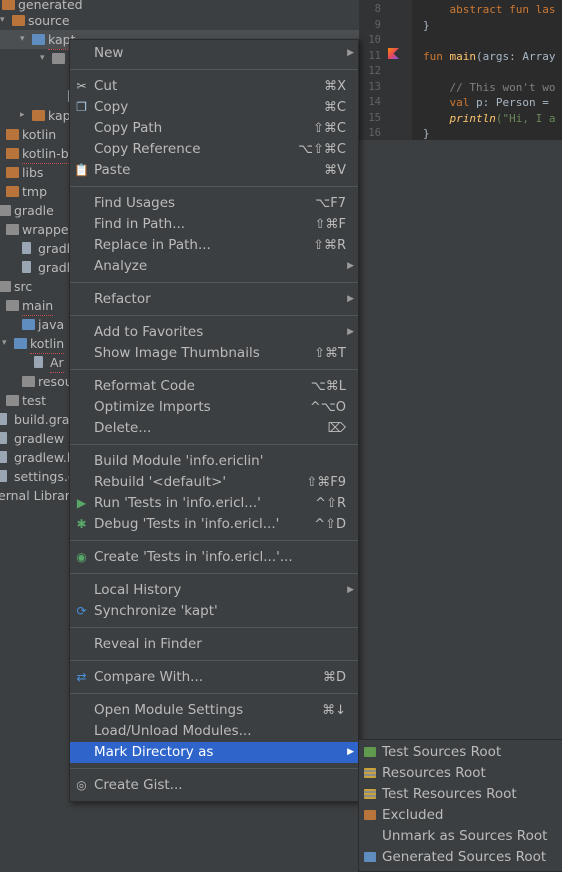  What do you see at coordinates (214, 482) in the screenshot?
I see `menu-item-rebuild-default: Rebuild '<default>' ⇧⌘F9` at bounding box center [214, 482].